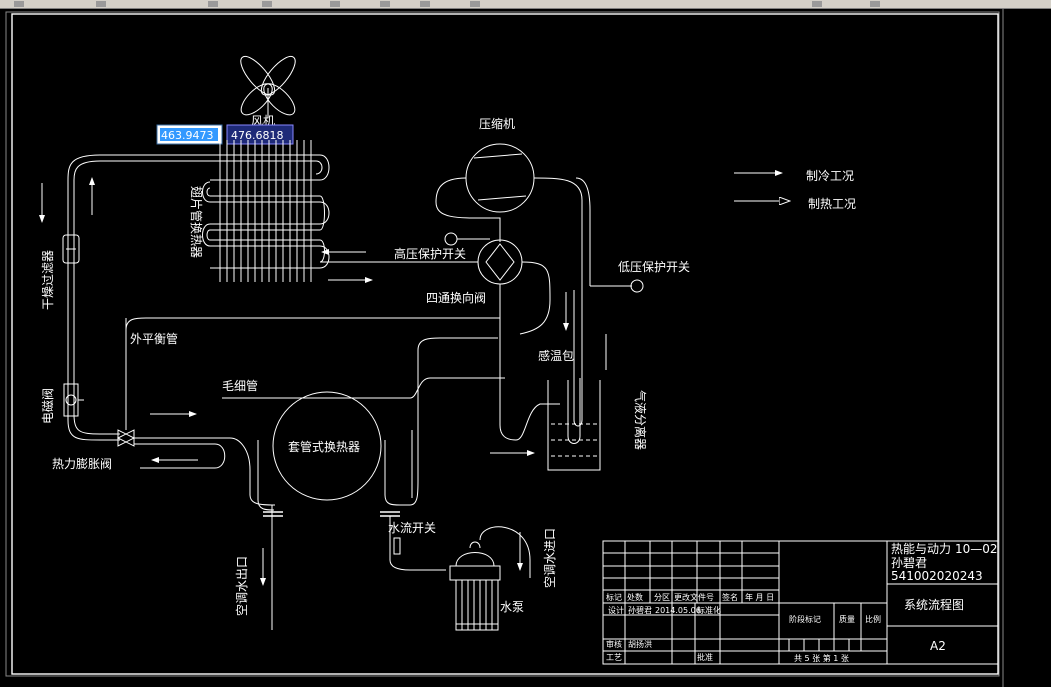 The image size is (1051, 687). Describe the element at coordinates (512, 607) in the screenshot. I see `water-pump-label: 水泵` at that location.